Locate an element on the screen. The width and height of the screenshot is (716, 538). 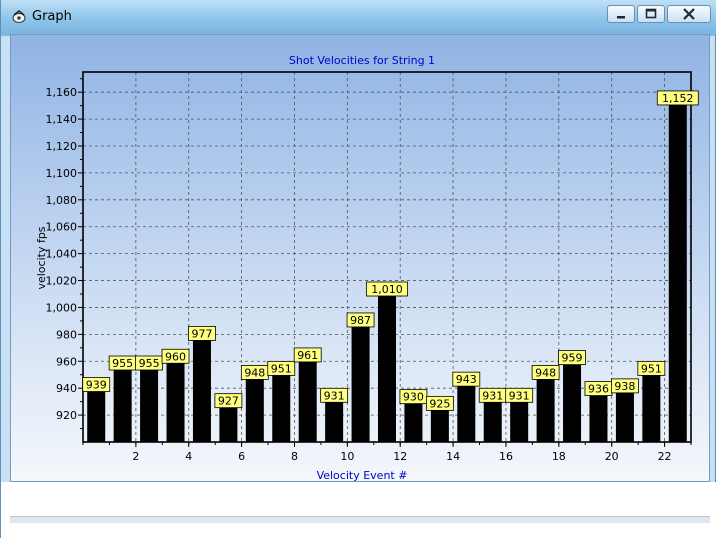
data-label: 930 is located at coordinates (413, 397).